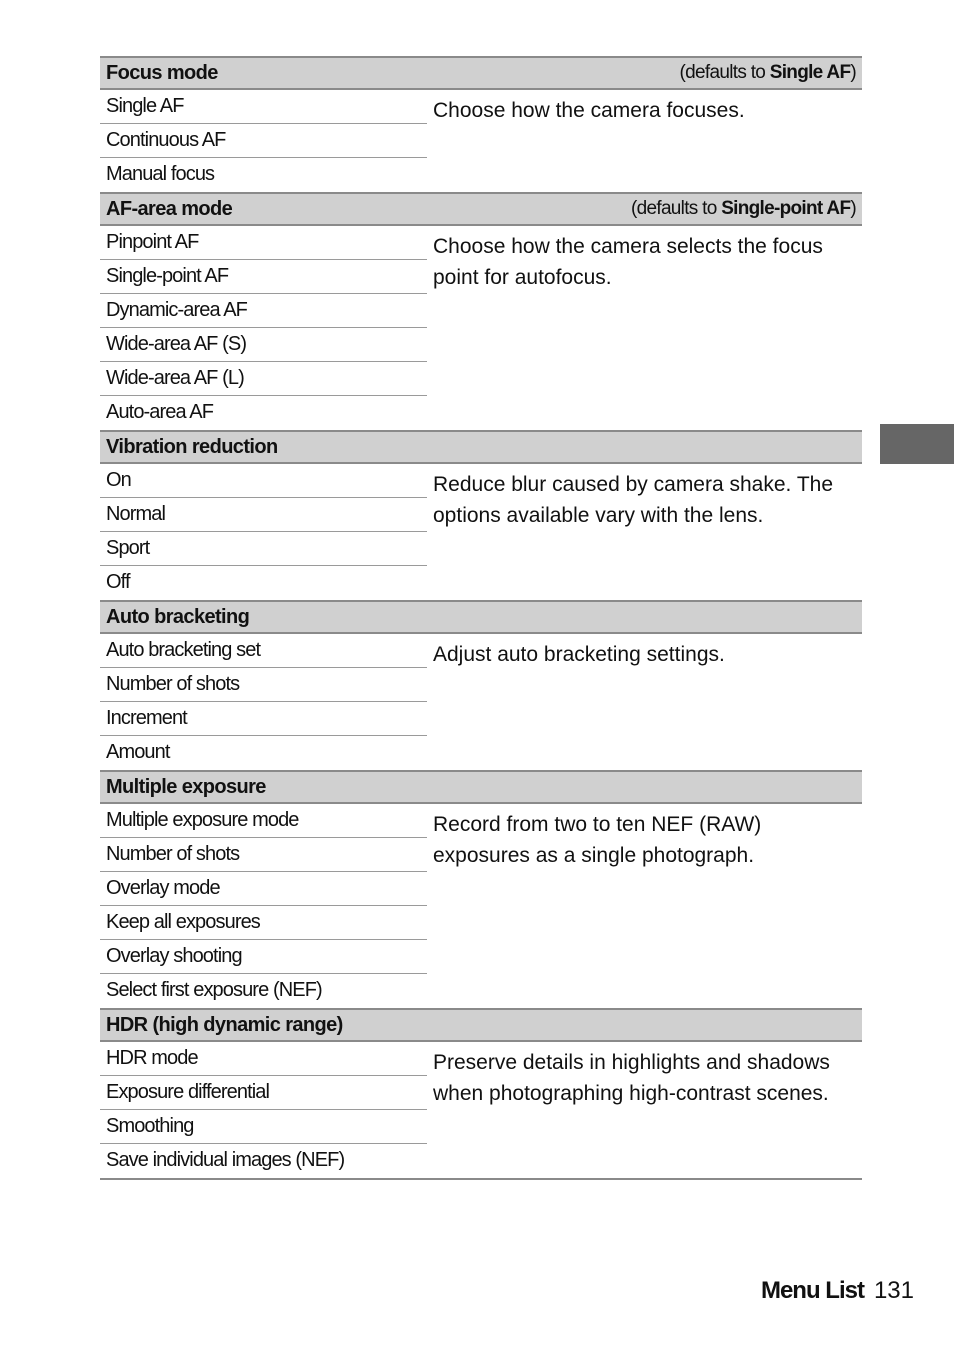 This screenshot has width=954, height=1345. Describe the element at coordinates (263, 379) in the screenshot. I see `option-item: Wide-area AF (L)` at that location.